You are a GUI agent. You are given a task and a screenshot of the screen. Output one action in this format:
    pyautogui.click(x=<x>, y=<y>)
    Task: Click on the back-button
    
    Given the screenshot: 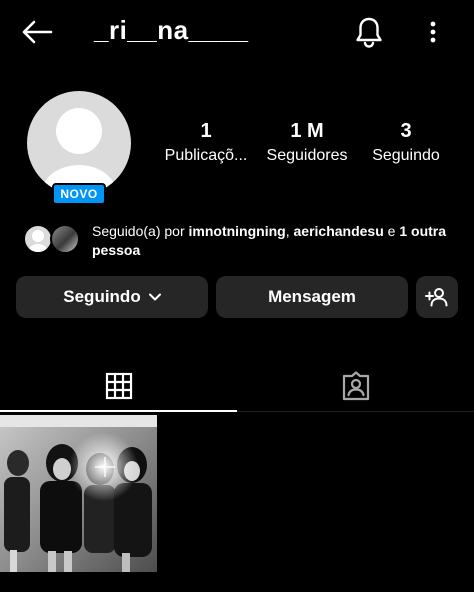 What is the action you would take?
    pyautogui.click(x=37, y=32)
    